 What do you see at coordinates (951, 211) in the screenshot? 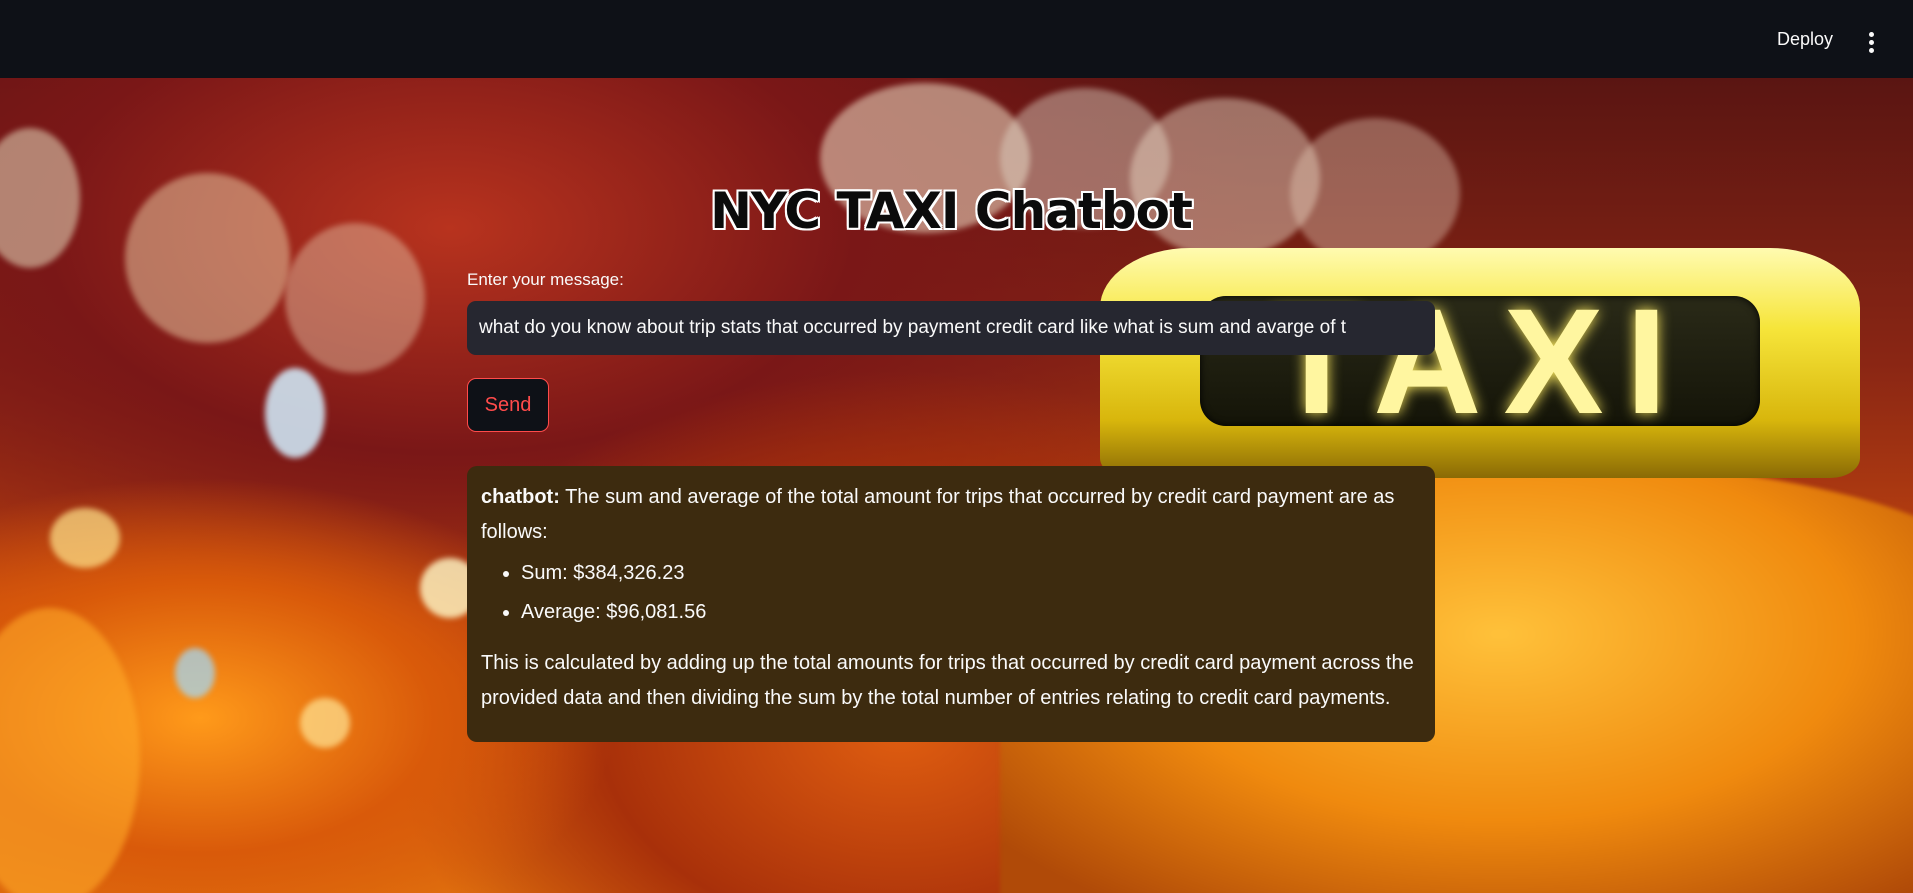
I see `page-title: NYC TAXI Chatbot` at bounding box center [951, 211].